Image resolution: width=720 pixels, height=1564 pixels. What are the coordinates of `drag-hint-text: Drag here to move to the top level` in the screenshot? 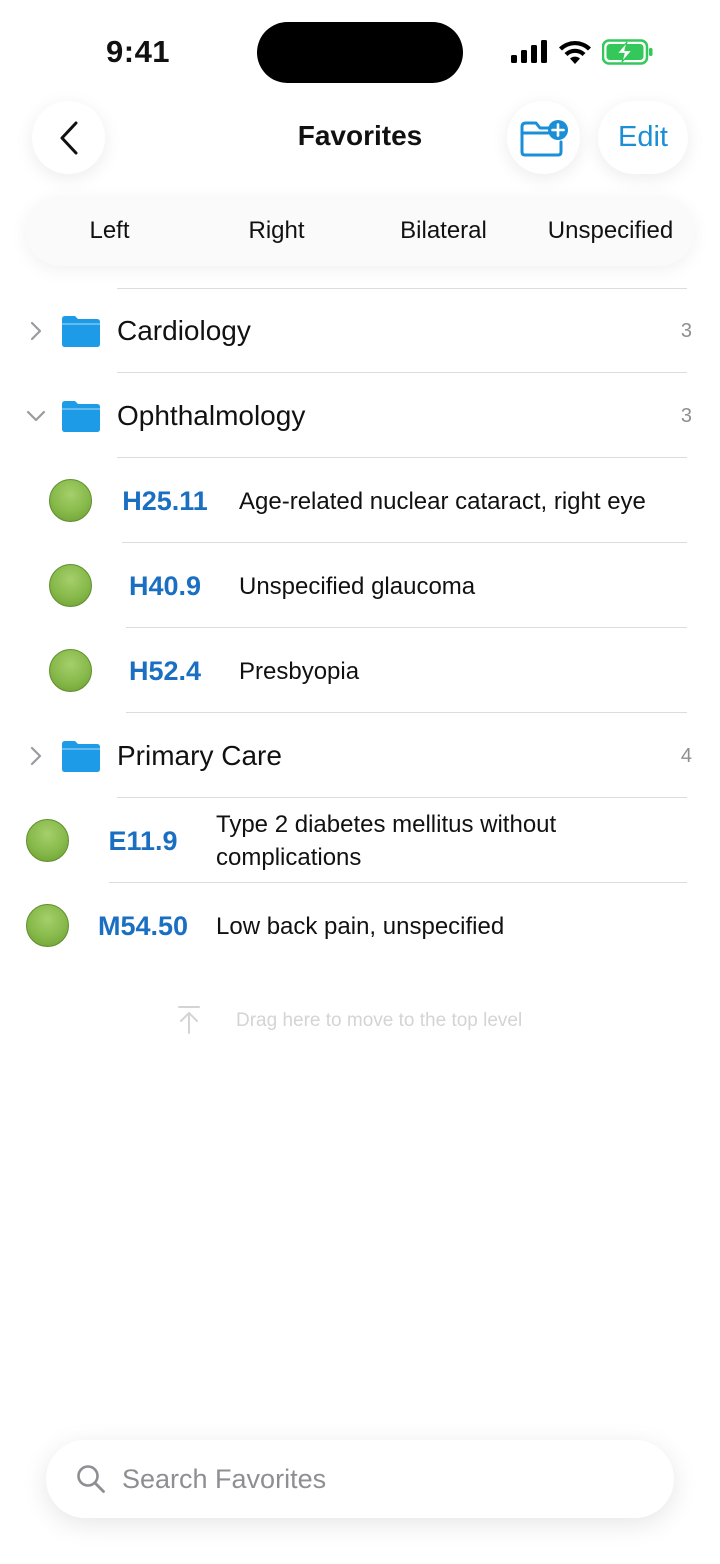 It's located at (379, 1020).